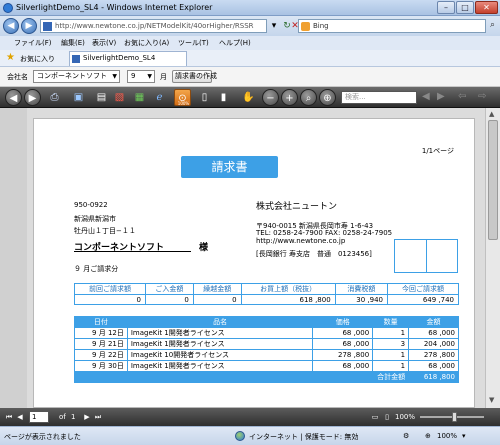  Describe the element at coordinates (141, 76) in the screenshot. I see `month-select: 9 ▼` at that location.